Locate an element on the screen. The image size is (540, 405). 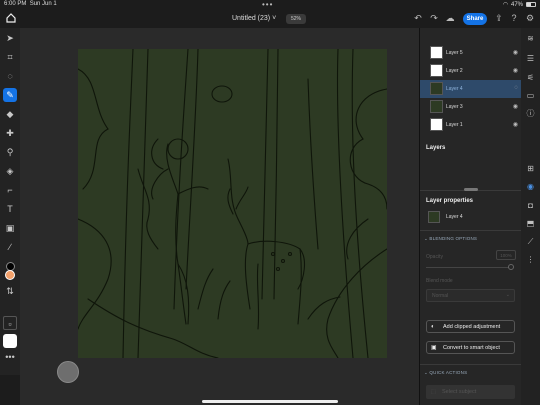
blend-mode-dropdown: Normal ⌄ is located at coordinates (470, 295).